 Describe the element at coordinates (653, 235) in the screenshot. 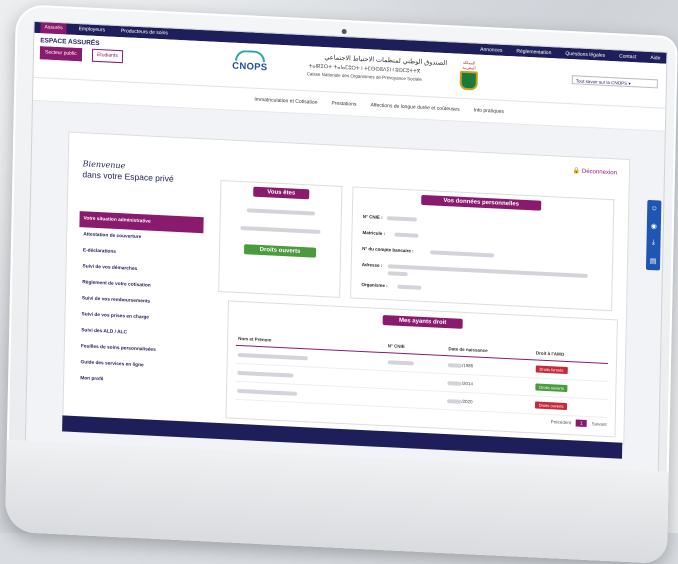

I see `side-tools: ☺ ◉ ⤓ ▤` at that location.